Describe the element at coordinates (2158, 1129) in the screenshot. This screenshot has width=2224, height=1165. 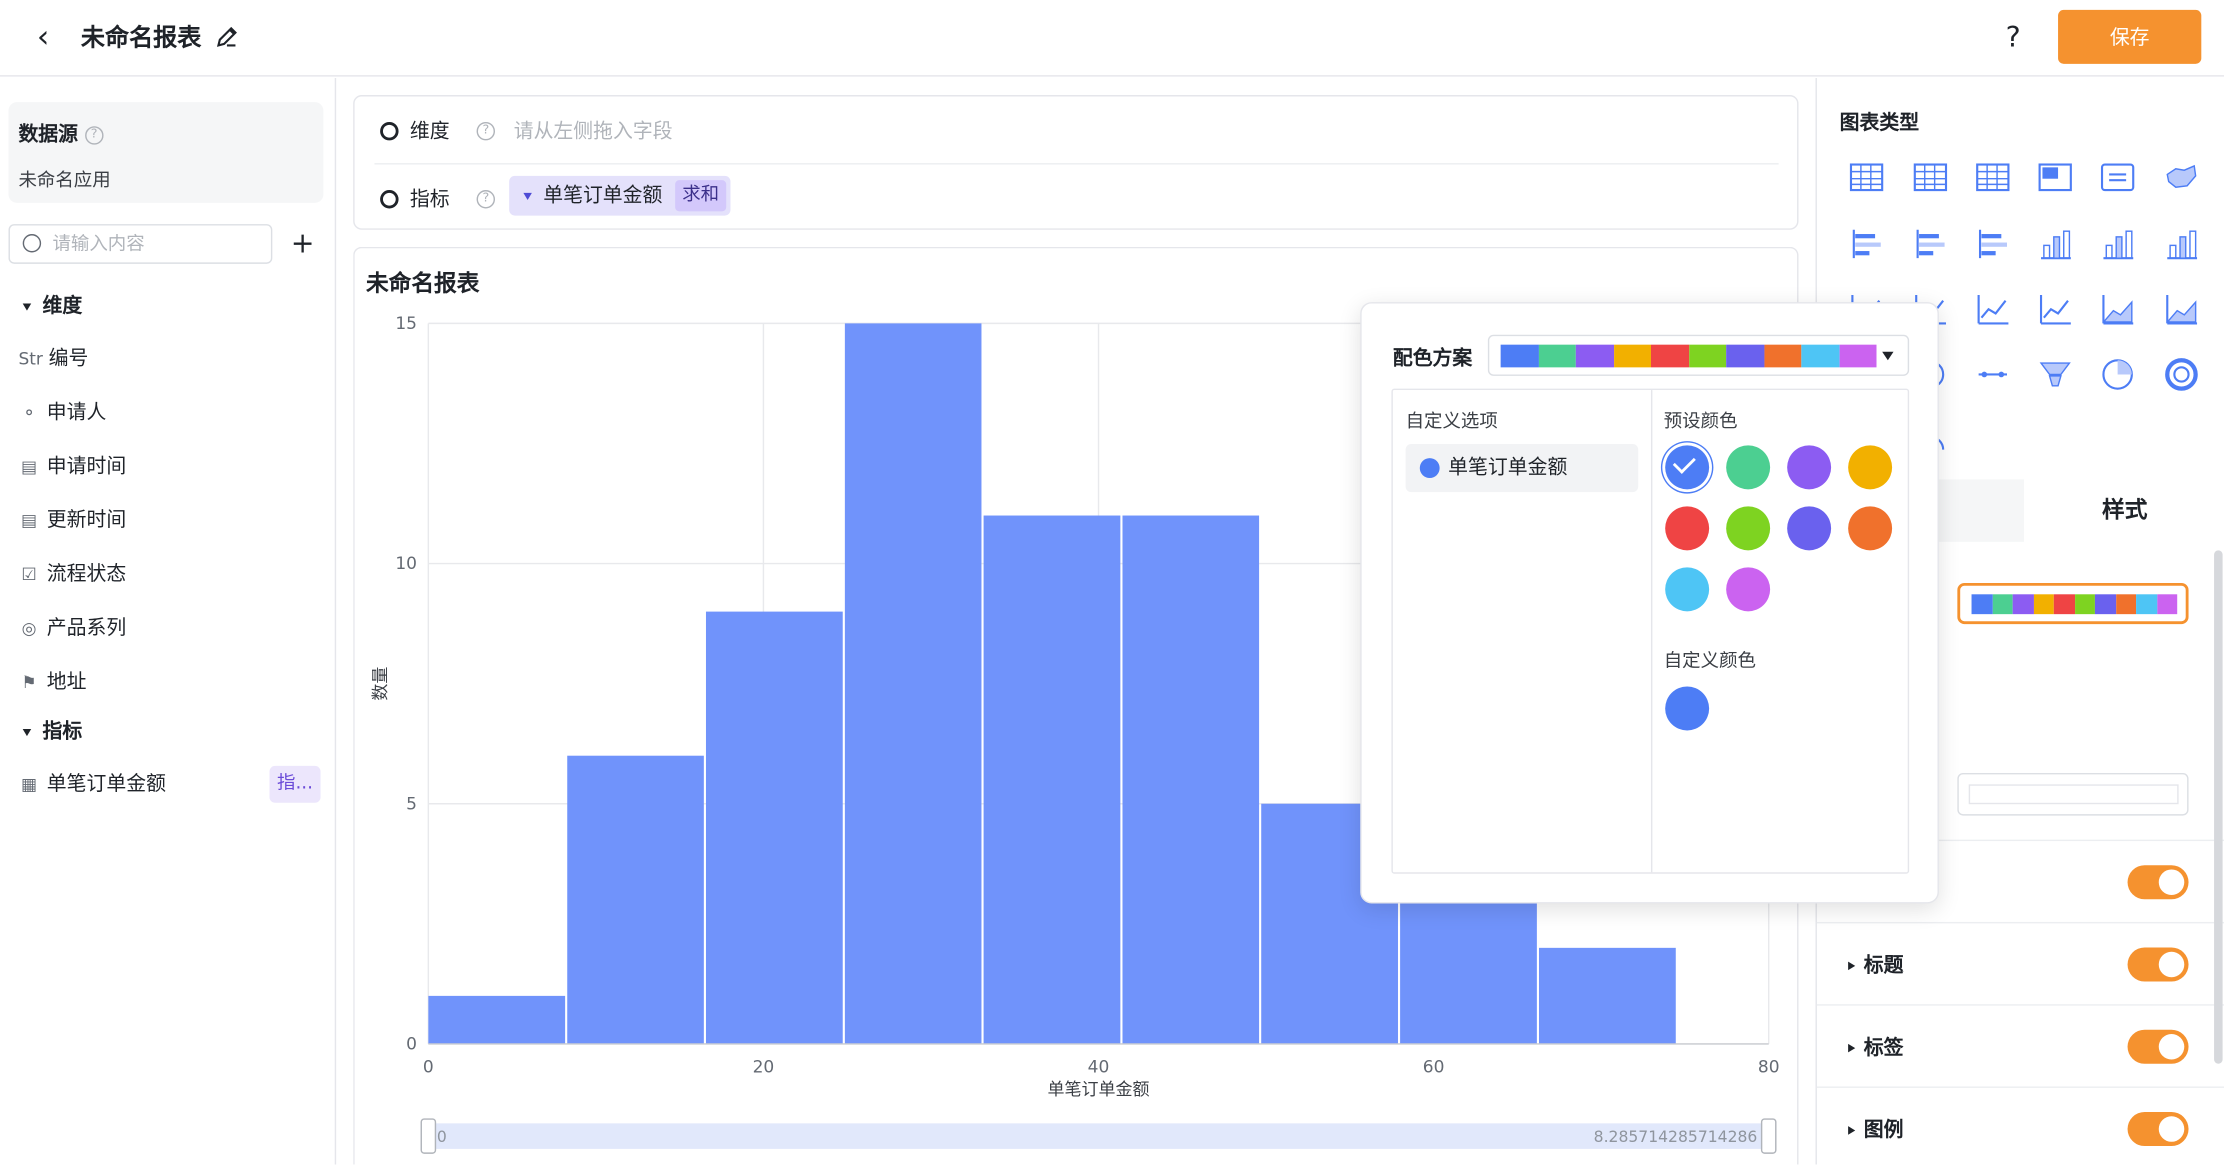
I see `legend-toggle` at that location.